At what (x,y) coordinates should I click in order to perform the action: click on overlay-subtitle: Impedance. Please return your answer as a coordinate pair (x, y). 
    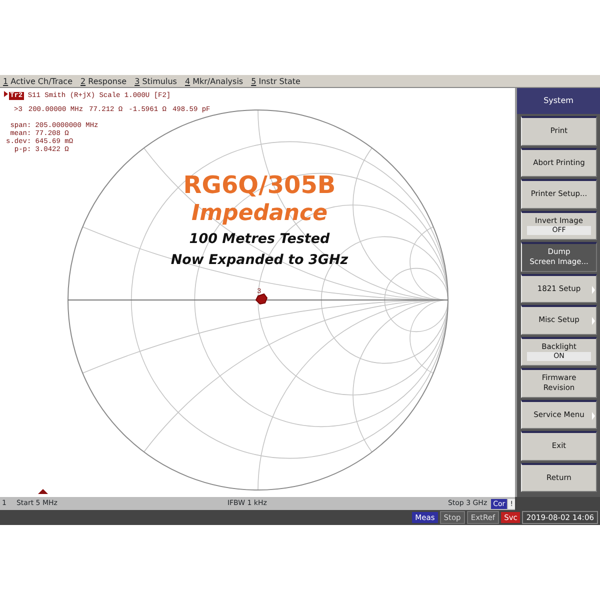
    Looking at the image, I should click on (260, 213).